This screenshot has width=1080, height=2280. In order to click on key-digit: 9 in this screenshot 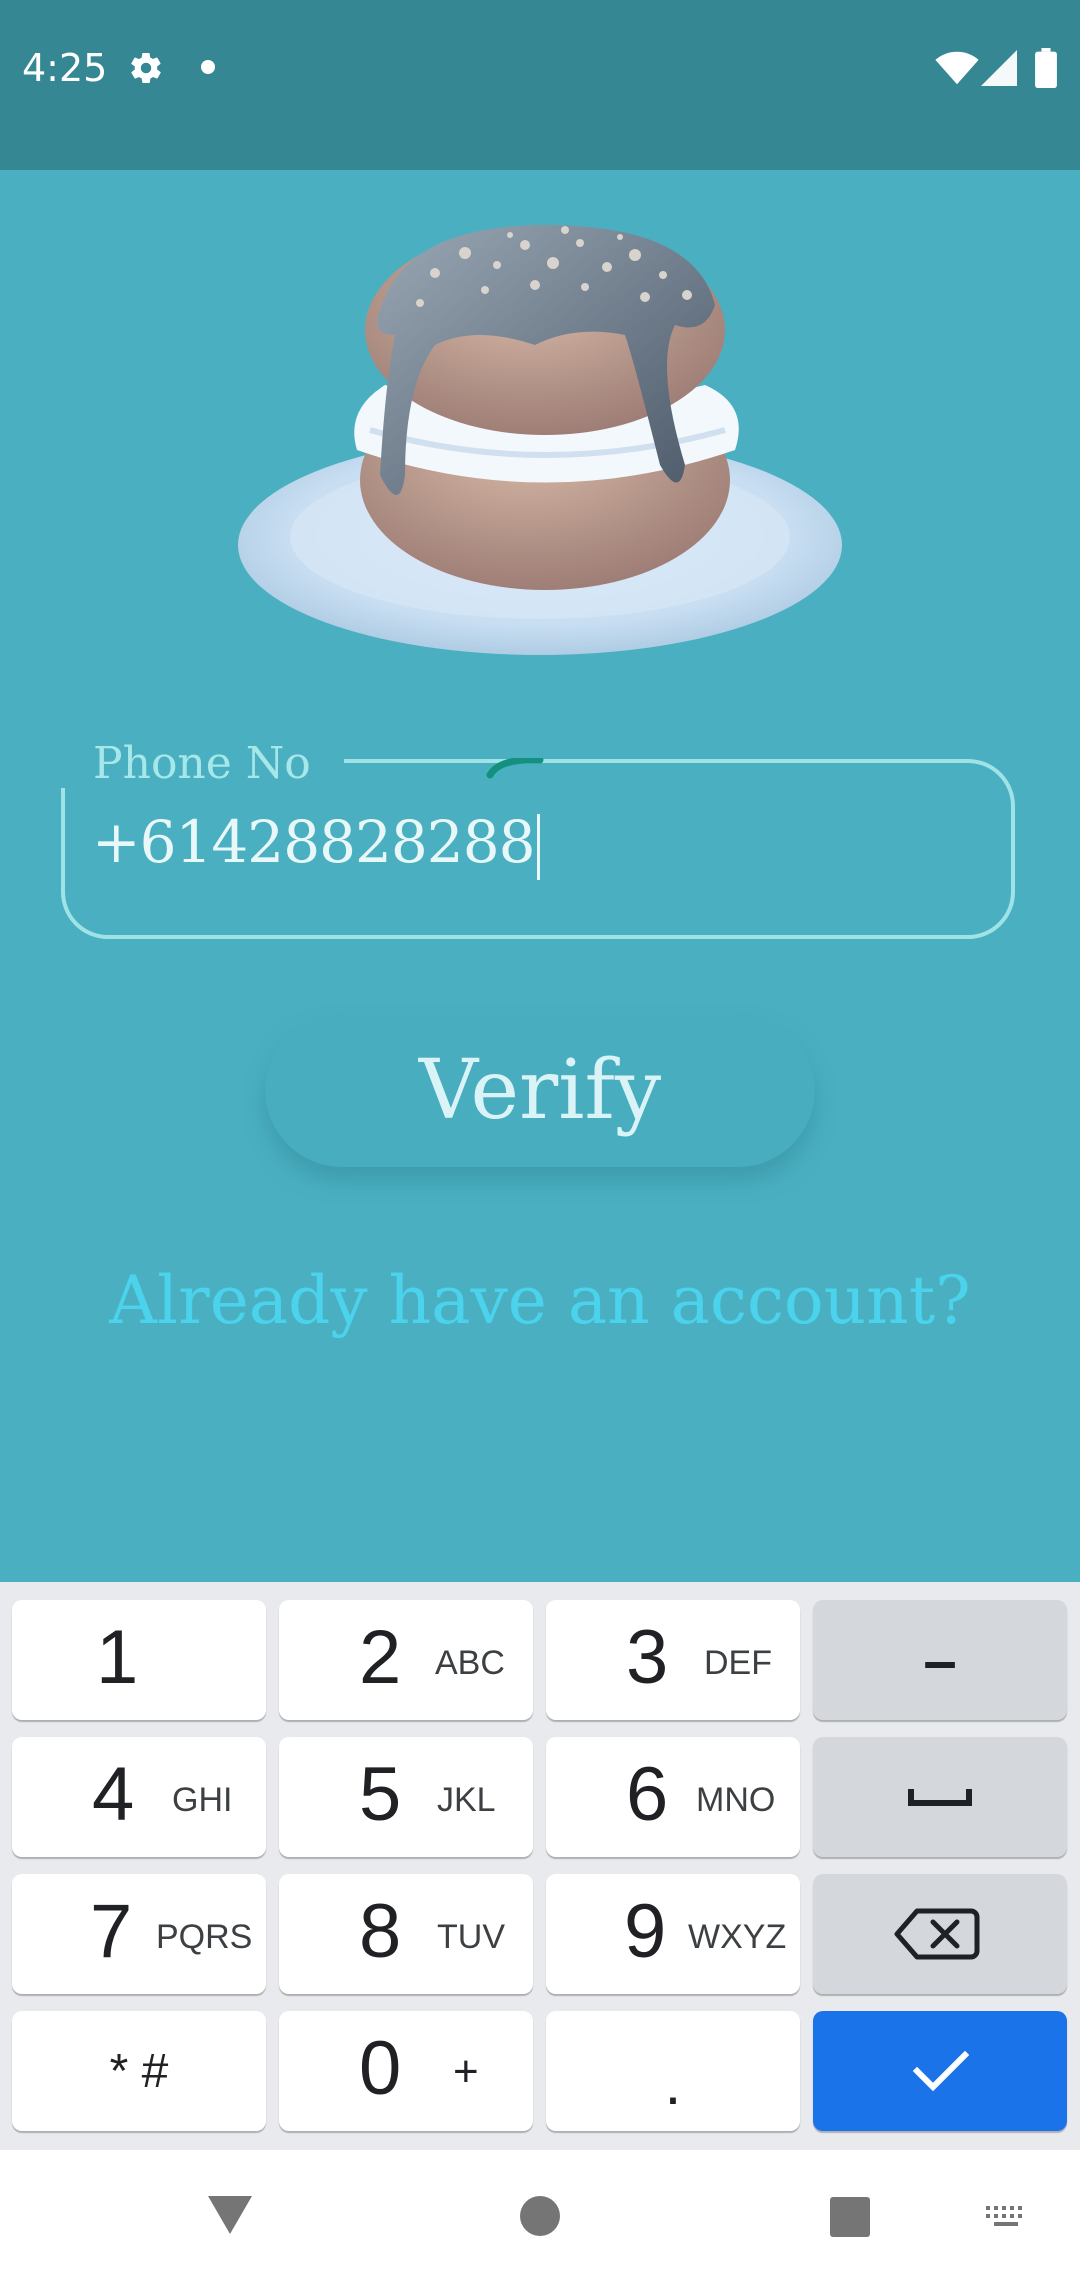, I will do `click(645, 1931)`.